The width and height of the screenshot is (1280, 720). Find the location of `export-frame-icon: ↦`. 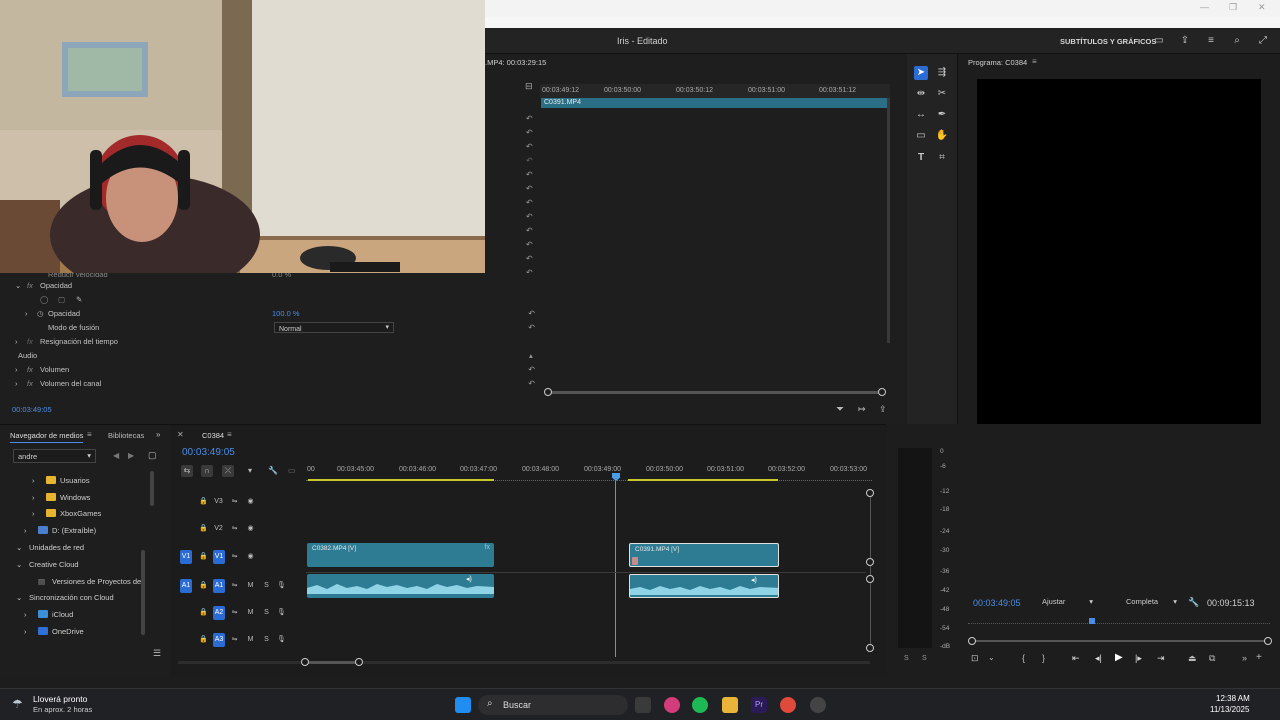

export-frame-icon: ↦ is located at coordinates (862, 409).